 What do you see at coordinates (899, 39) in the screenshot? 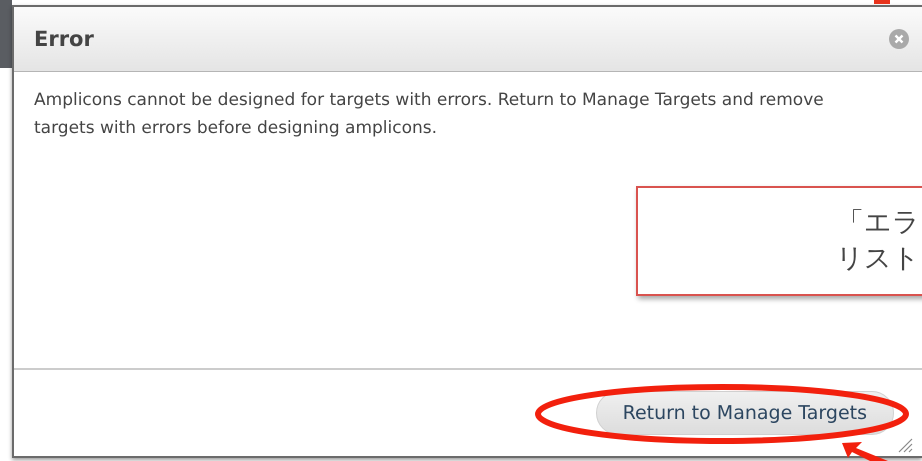
I see `close-icon` at bounding box center [899, 39].